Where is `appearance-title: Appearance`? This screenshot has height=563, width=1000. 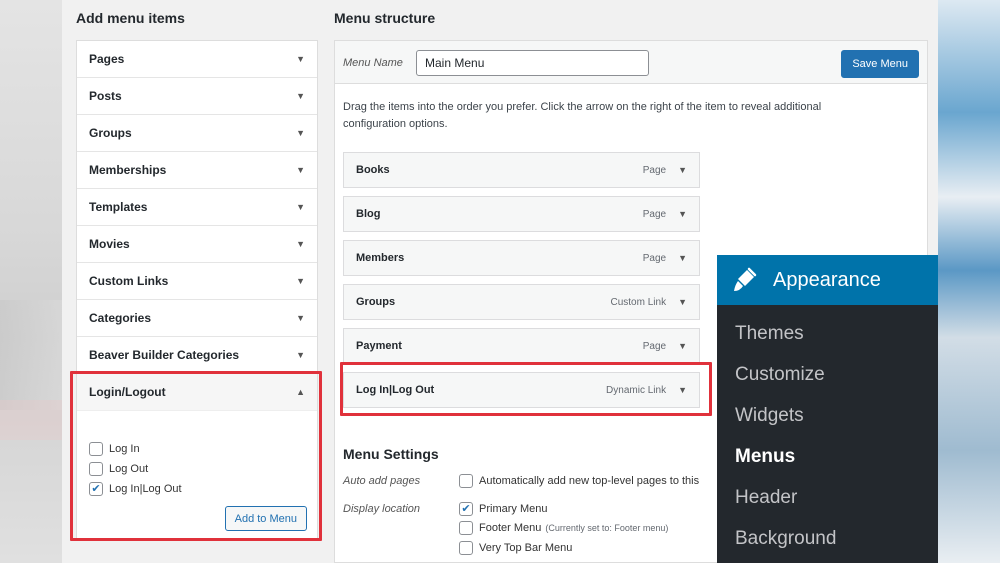
appearance-title: Appearance is located at coordinates (827, 279).